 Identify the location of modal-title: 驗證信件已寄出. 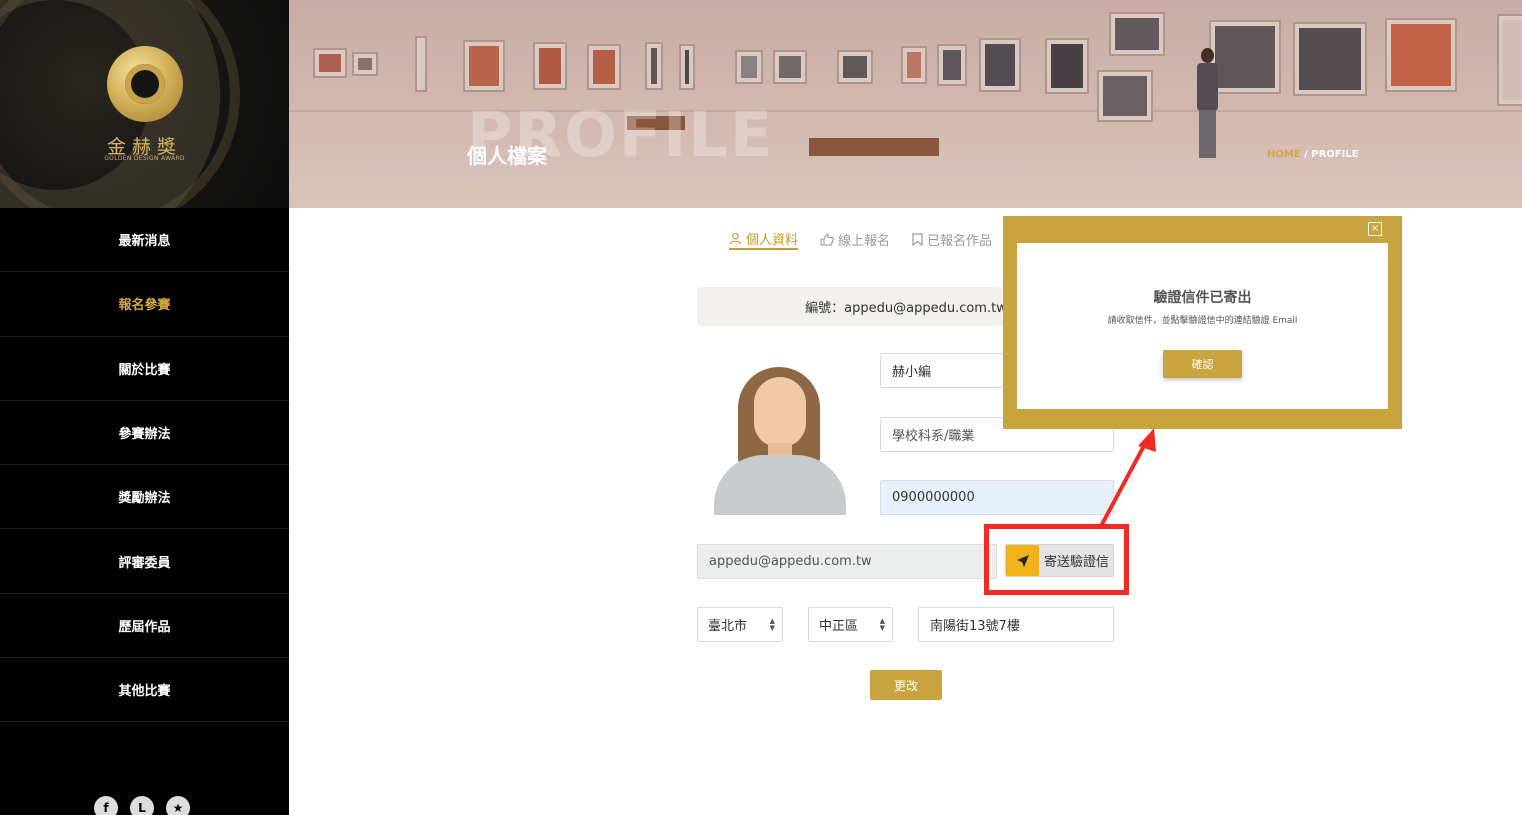
(1202, 298).